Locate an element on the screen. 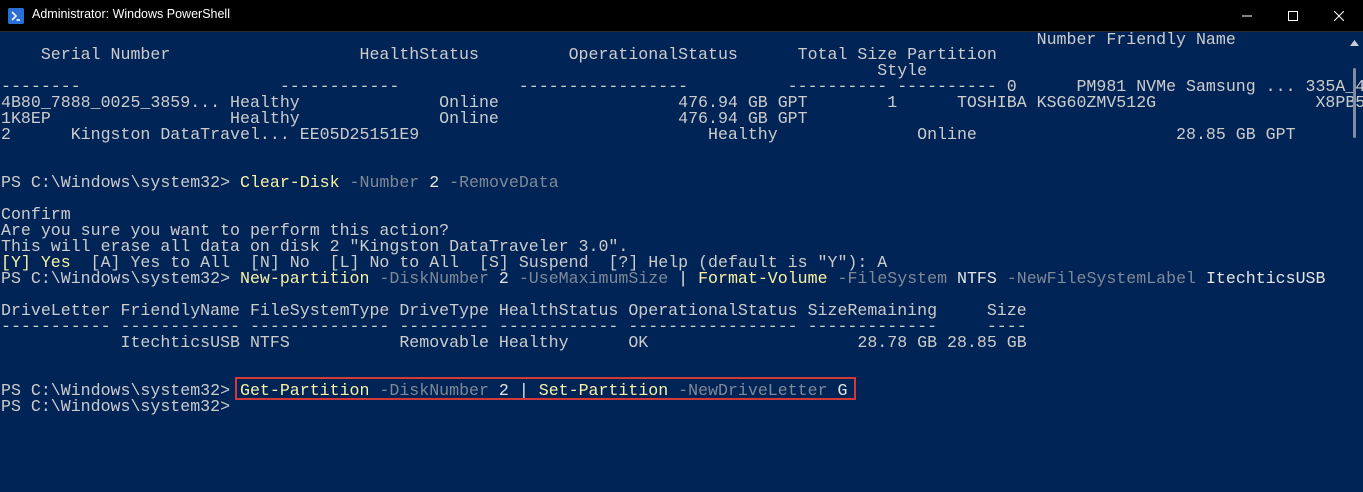  maximize-button is located at coordinates (1293, 15).